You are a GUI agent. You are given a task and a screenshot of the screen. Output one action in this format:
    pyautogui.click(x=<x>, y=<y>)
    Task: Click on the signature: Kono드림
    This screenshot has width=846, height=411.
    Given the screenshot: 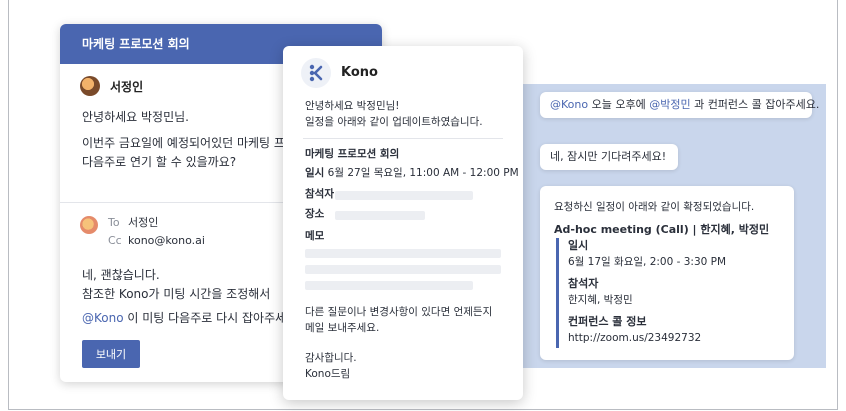 What is the action you would take?
    pyautogui.click(x=328, y=374)
    